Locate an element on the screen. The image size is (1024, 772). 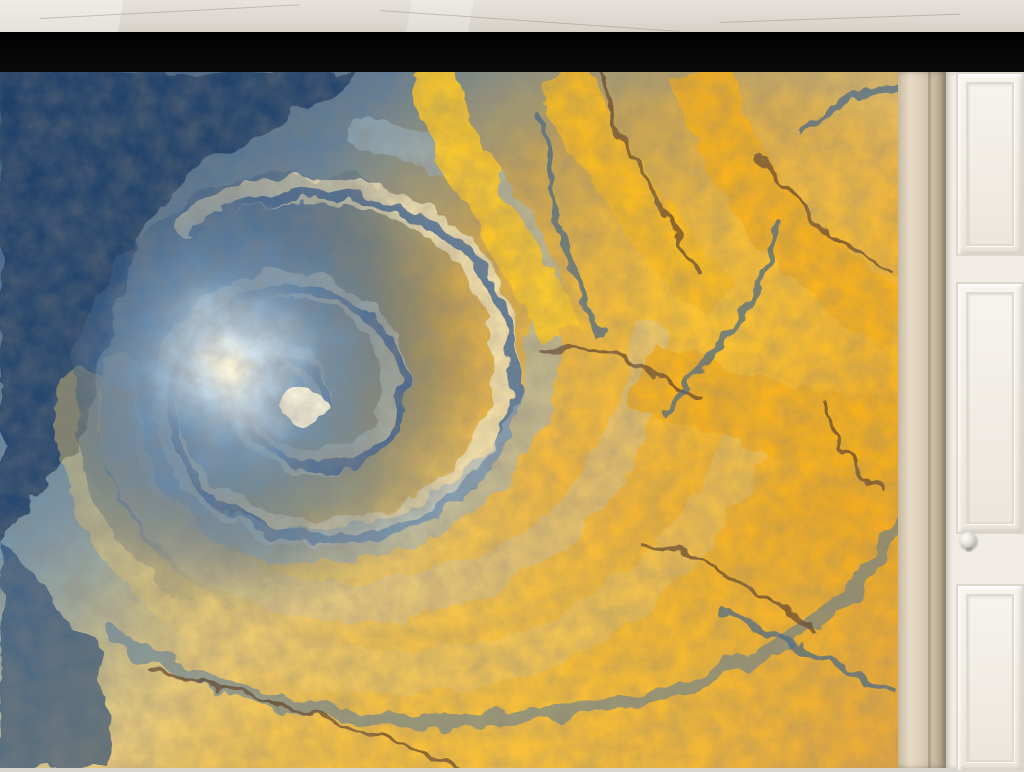
door-knob is located at coordinates (968, 540).